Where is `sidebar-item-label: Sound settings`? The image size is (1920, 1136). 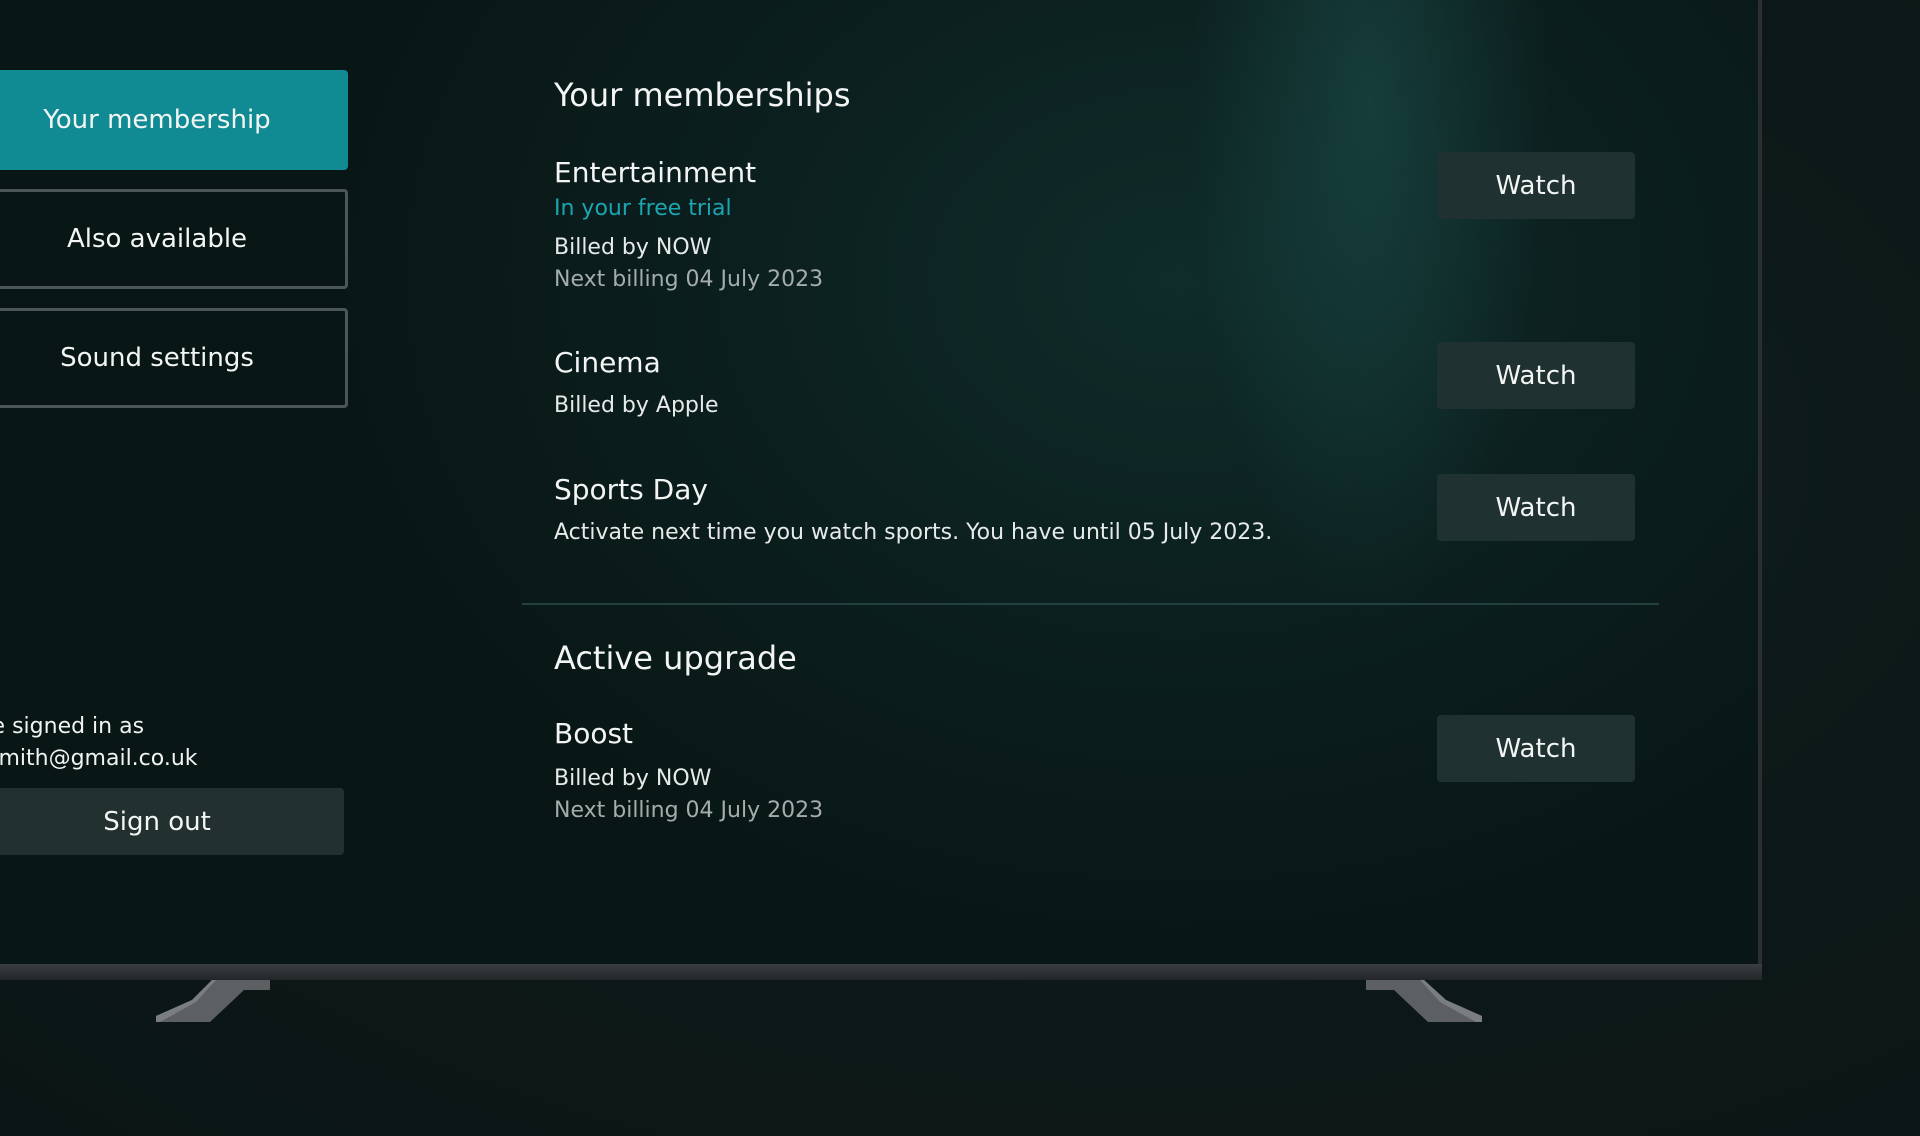
sidebar-item-label: Sound settings is located at coordinates (157, 358).